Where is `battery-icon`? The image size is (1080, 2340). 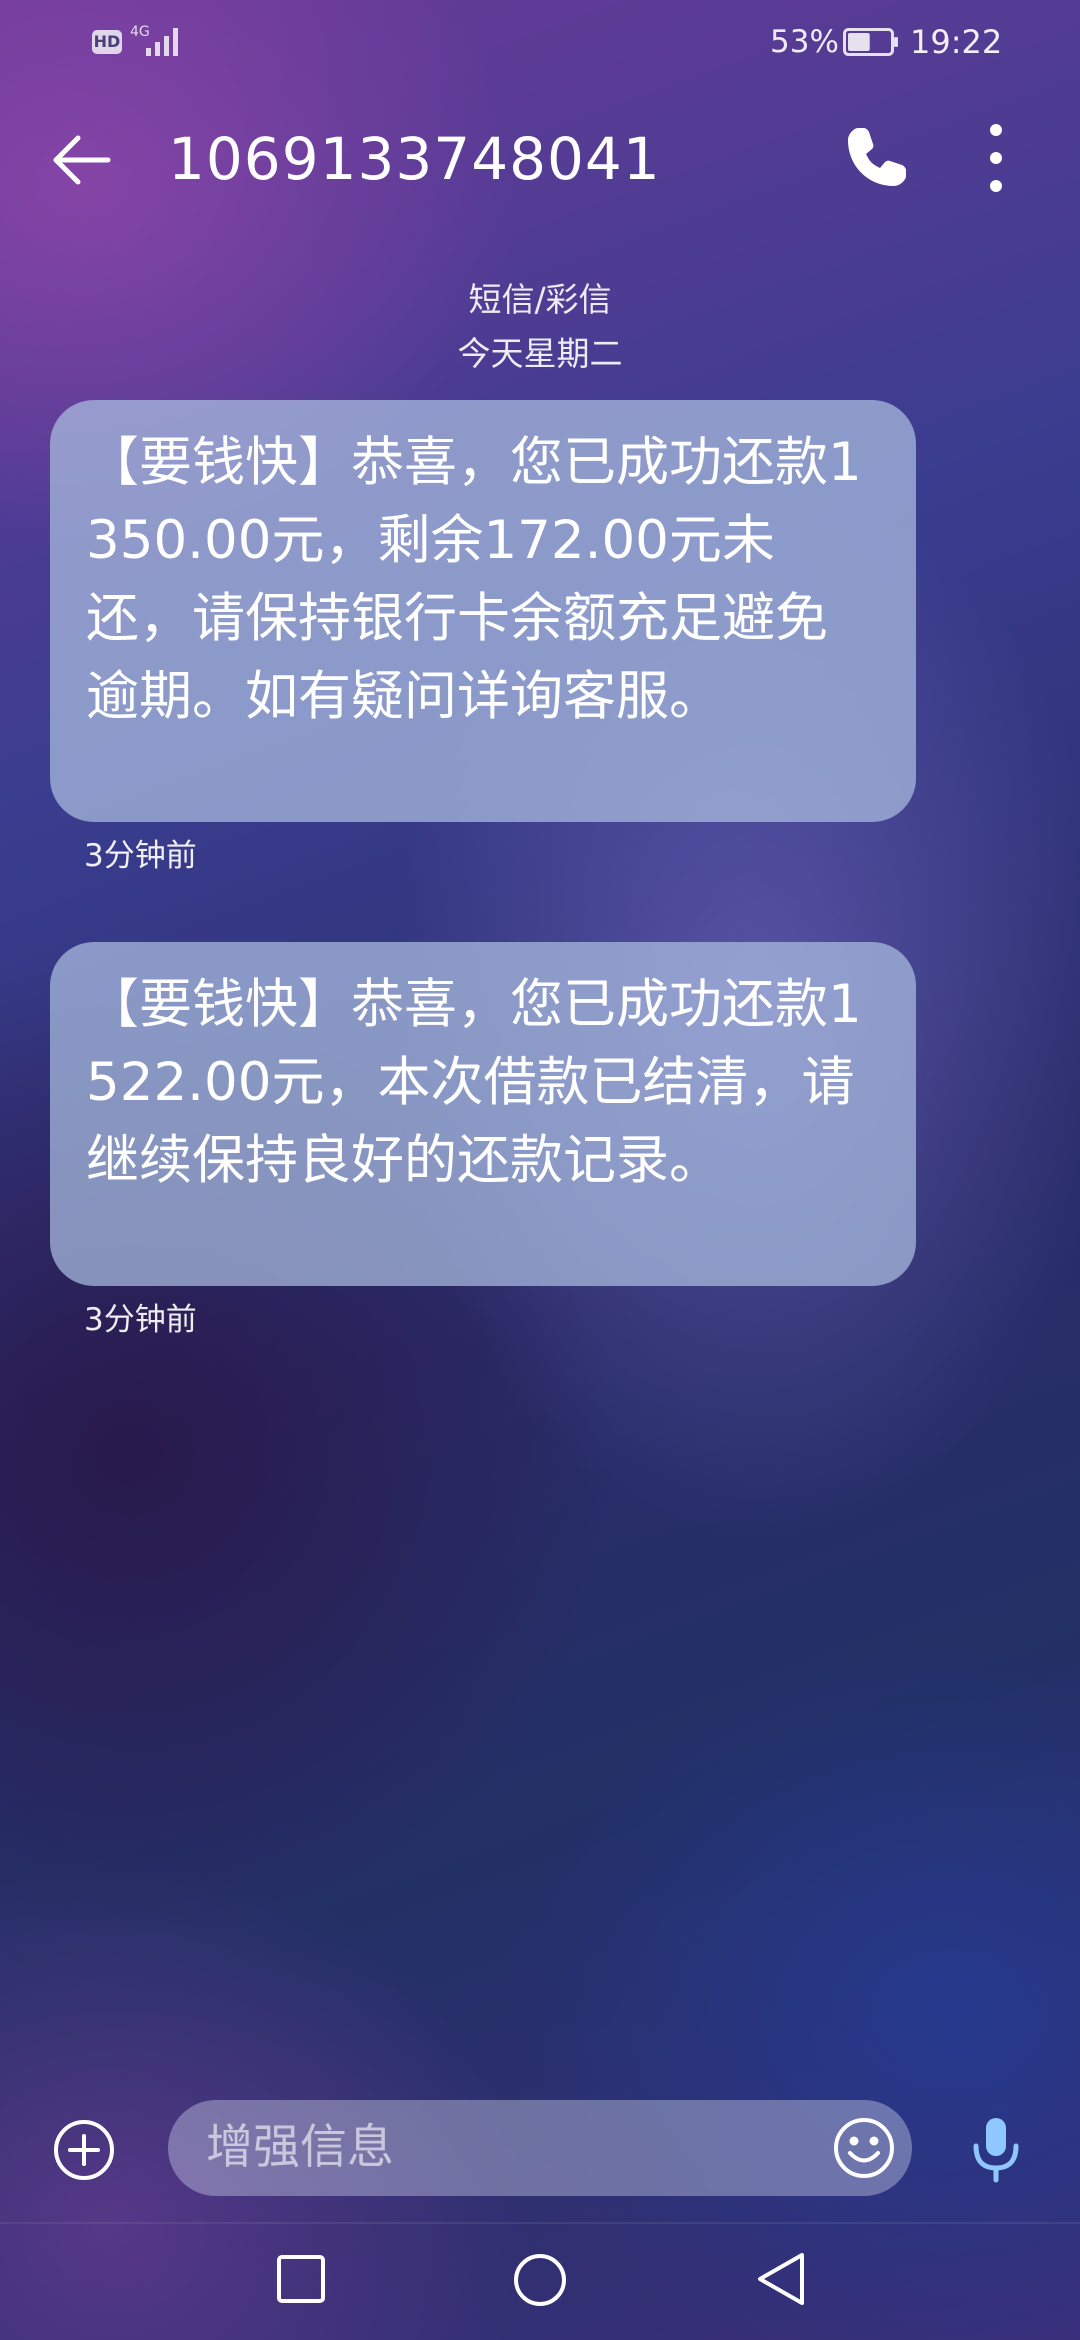
battery-icon is located at coordinates (870, 42).